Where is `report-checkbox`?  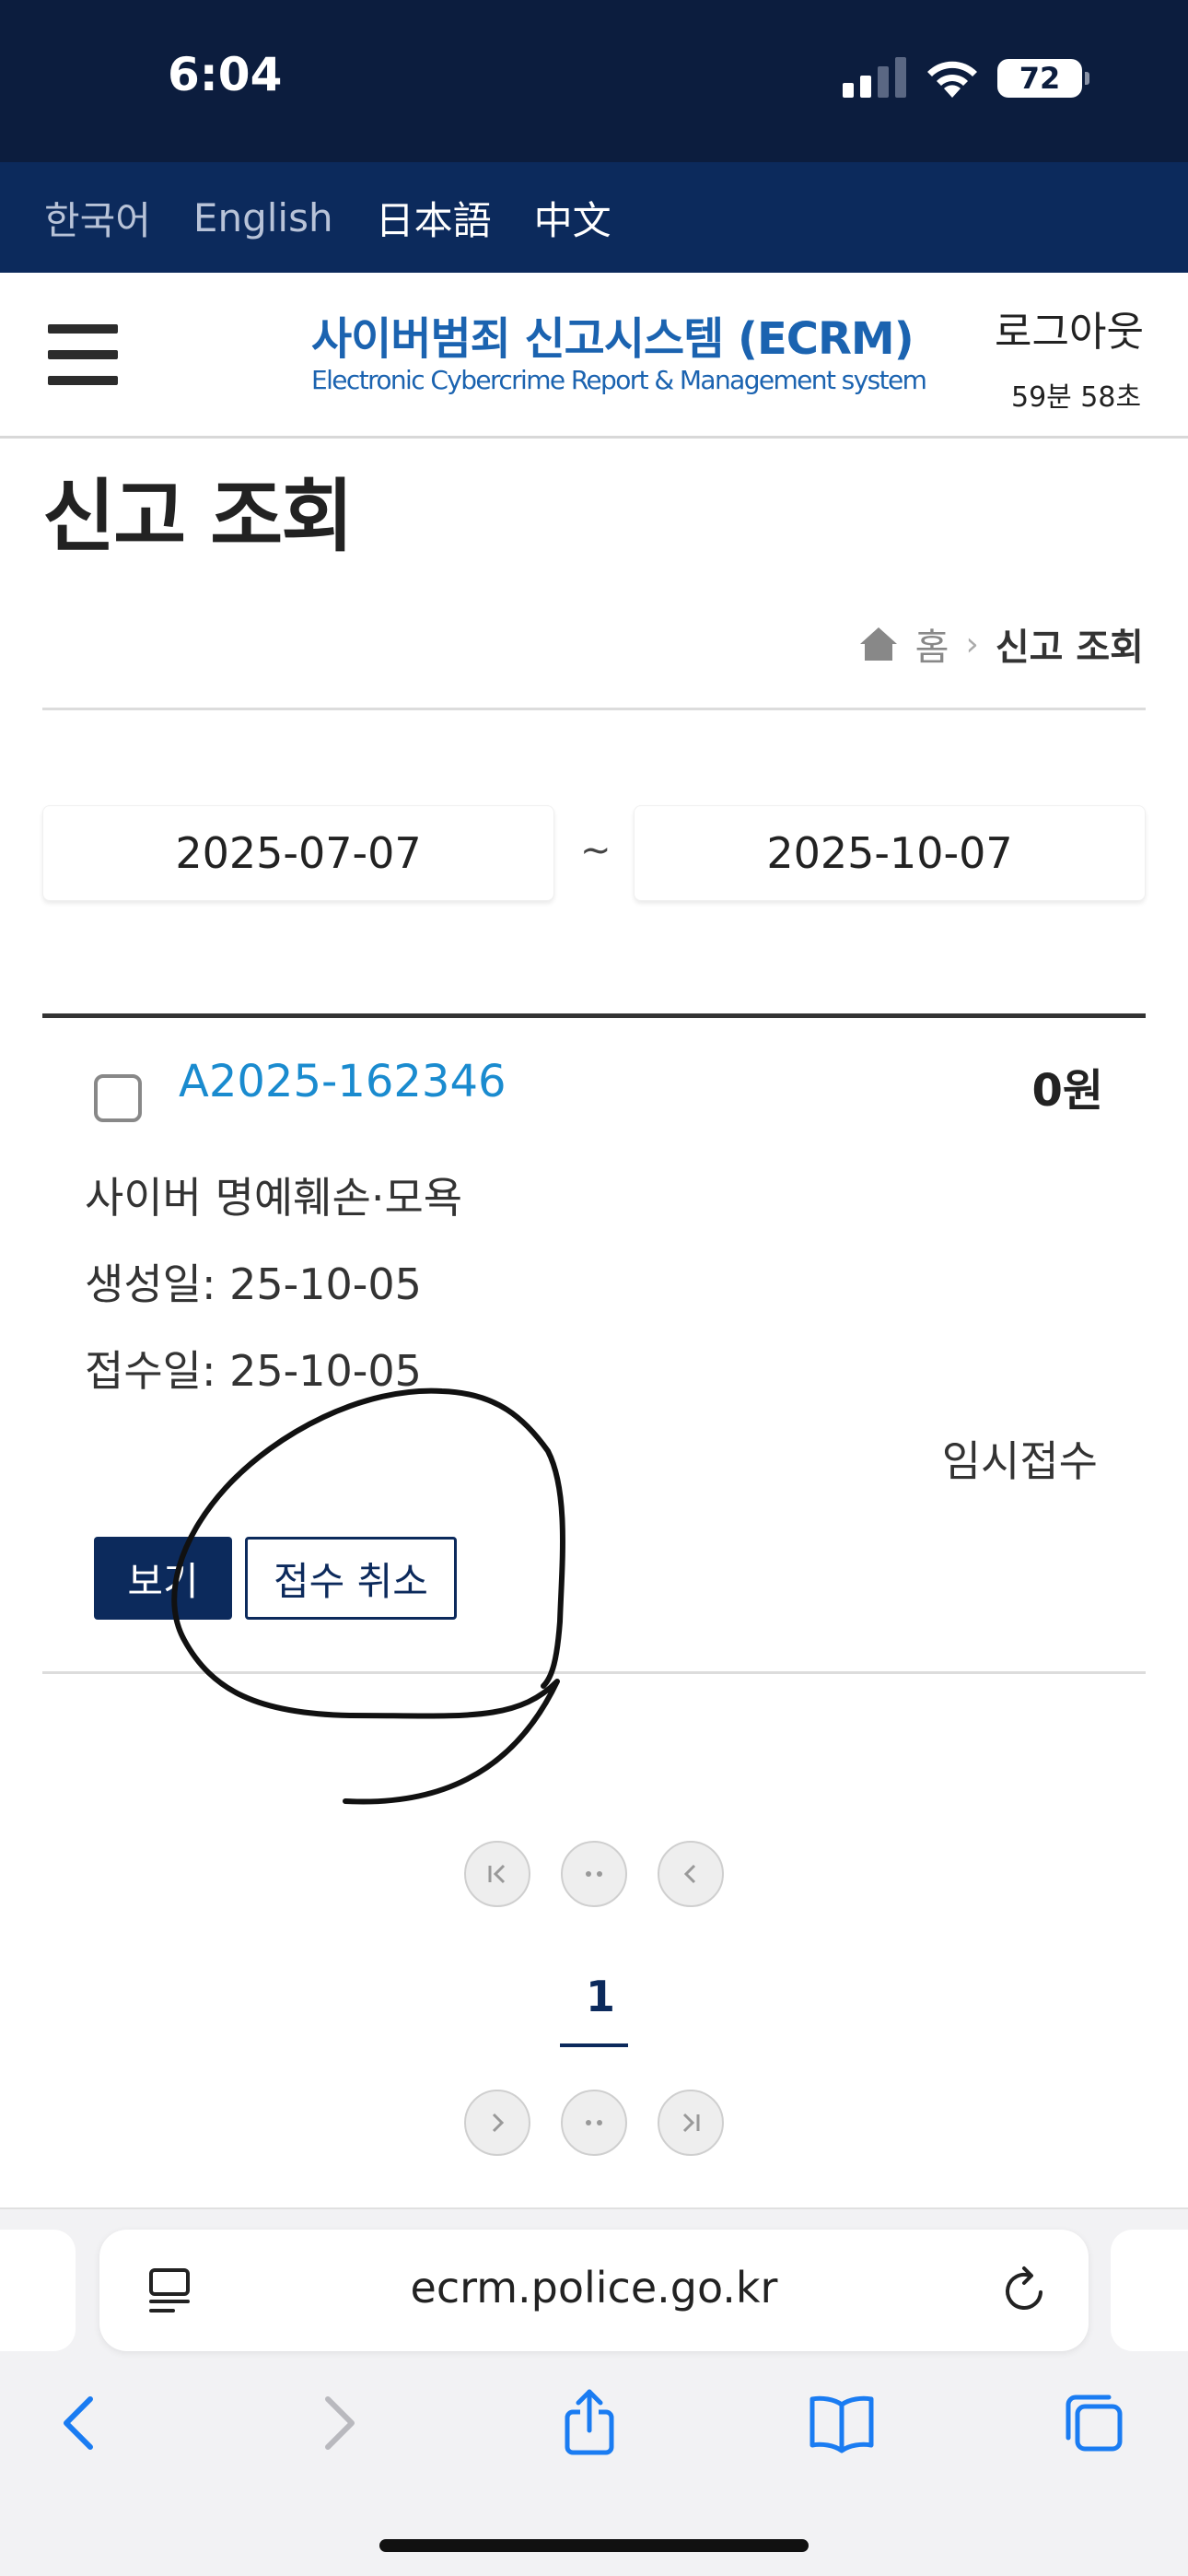 report-checkbox is located at coordinates (118, 1098).